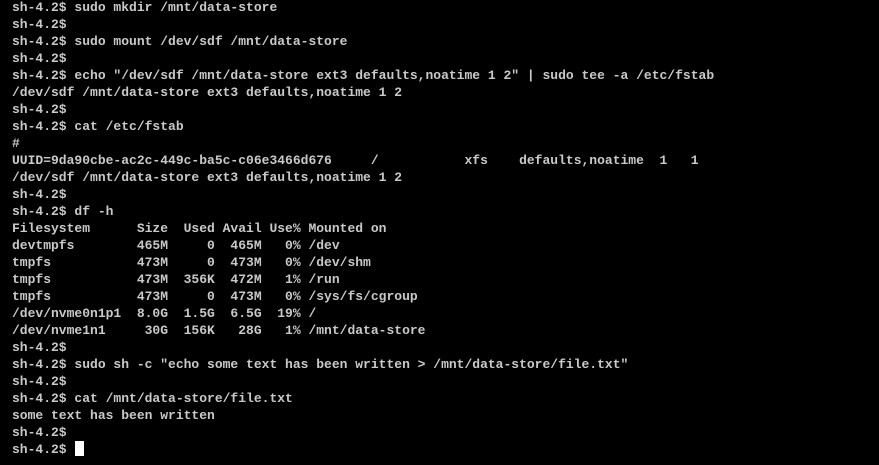 The width and height of the screenshot is (879, 465). Describe the element at coordinates (80, 448) in the screenshot. I see `text-cursor` at that location.